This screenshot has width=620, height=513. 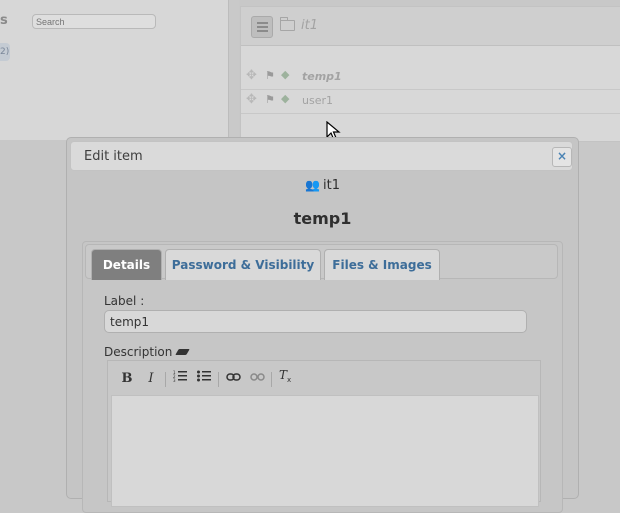 I want to click on left-panel-title: s, so click(x=4, y=20).